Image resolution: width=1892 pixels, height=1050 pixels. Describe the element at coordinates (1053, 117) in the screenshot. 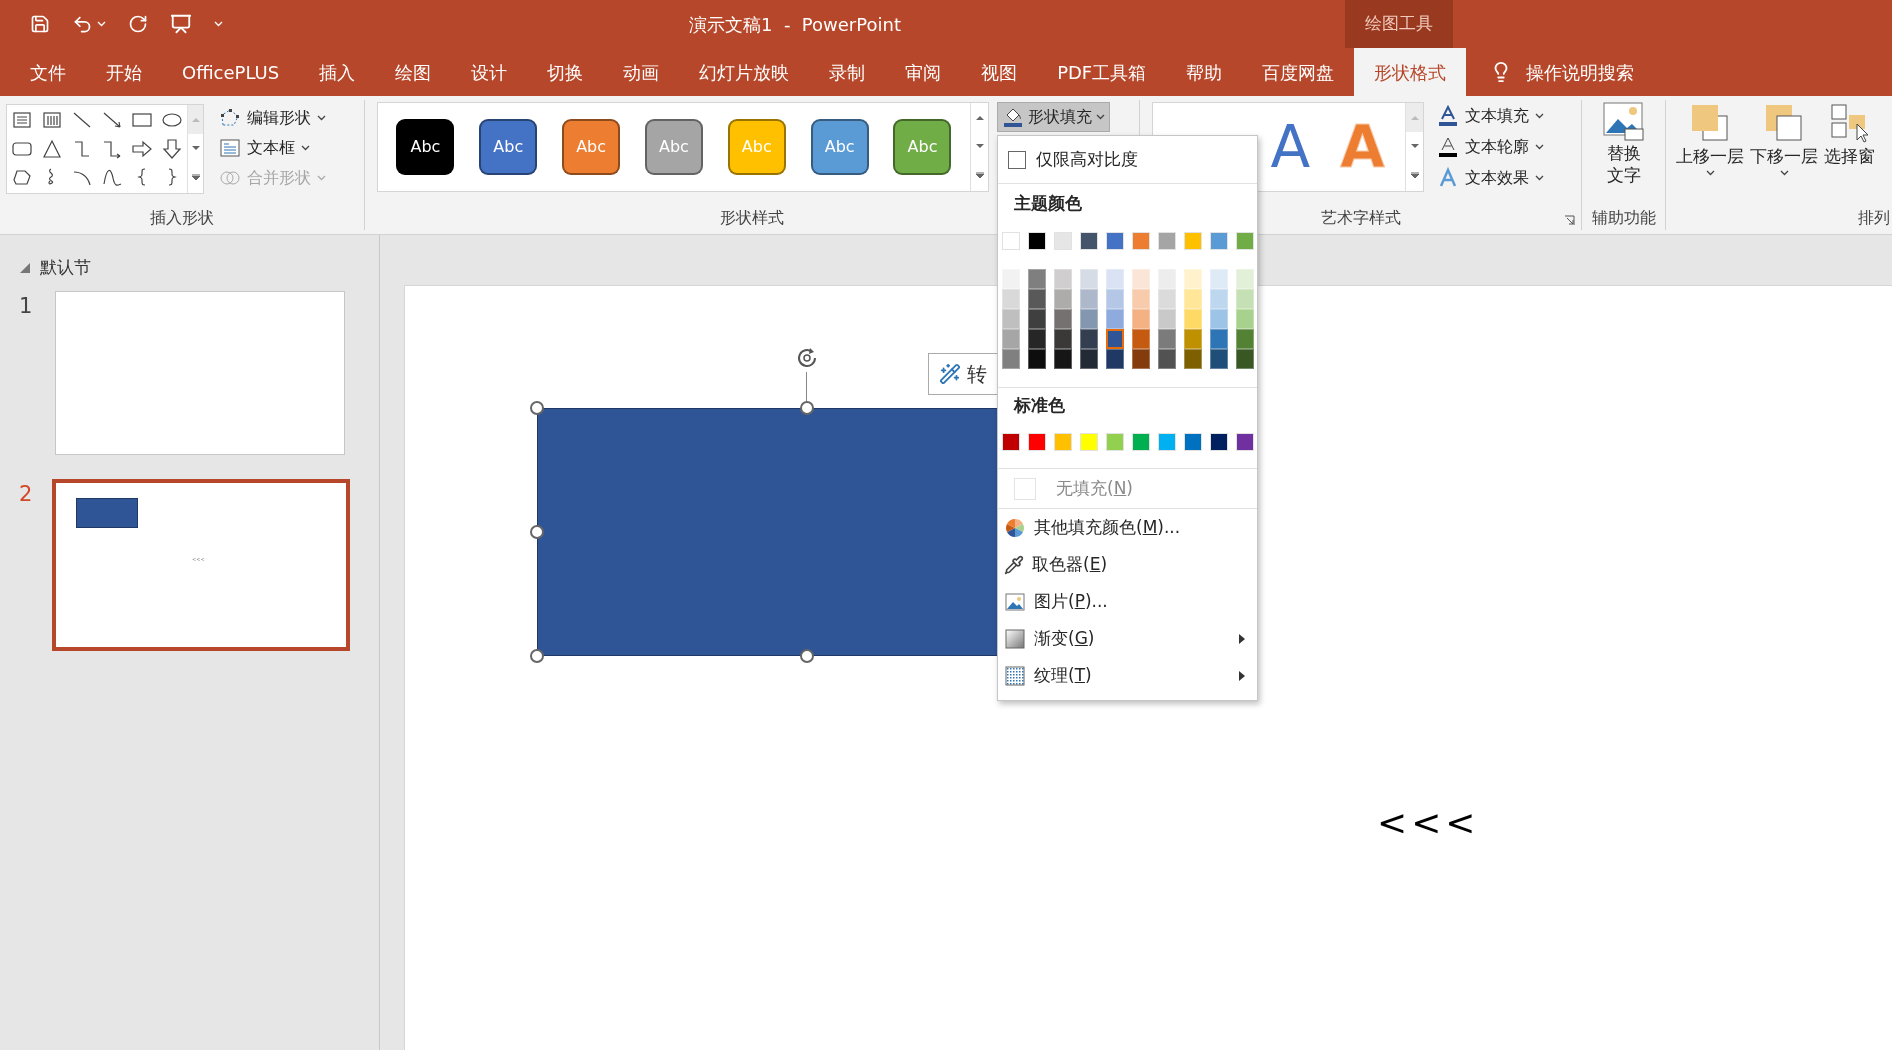

I see `shape-fill-button: 形状填充` at that location.